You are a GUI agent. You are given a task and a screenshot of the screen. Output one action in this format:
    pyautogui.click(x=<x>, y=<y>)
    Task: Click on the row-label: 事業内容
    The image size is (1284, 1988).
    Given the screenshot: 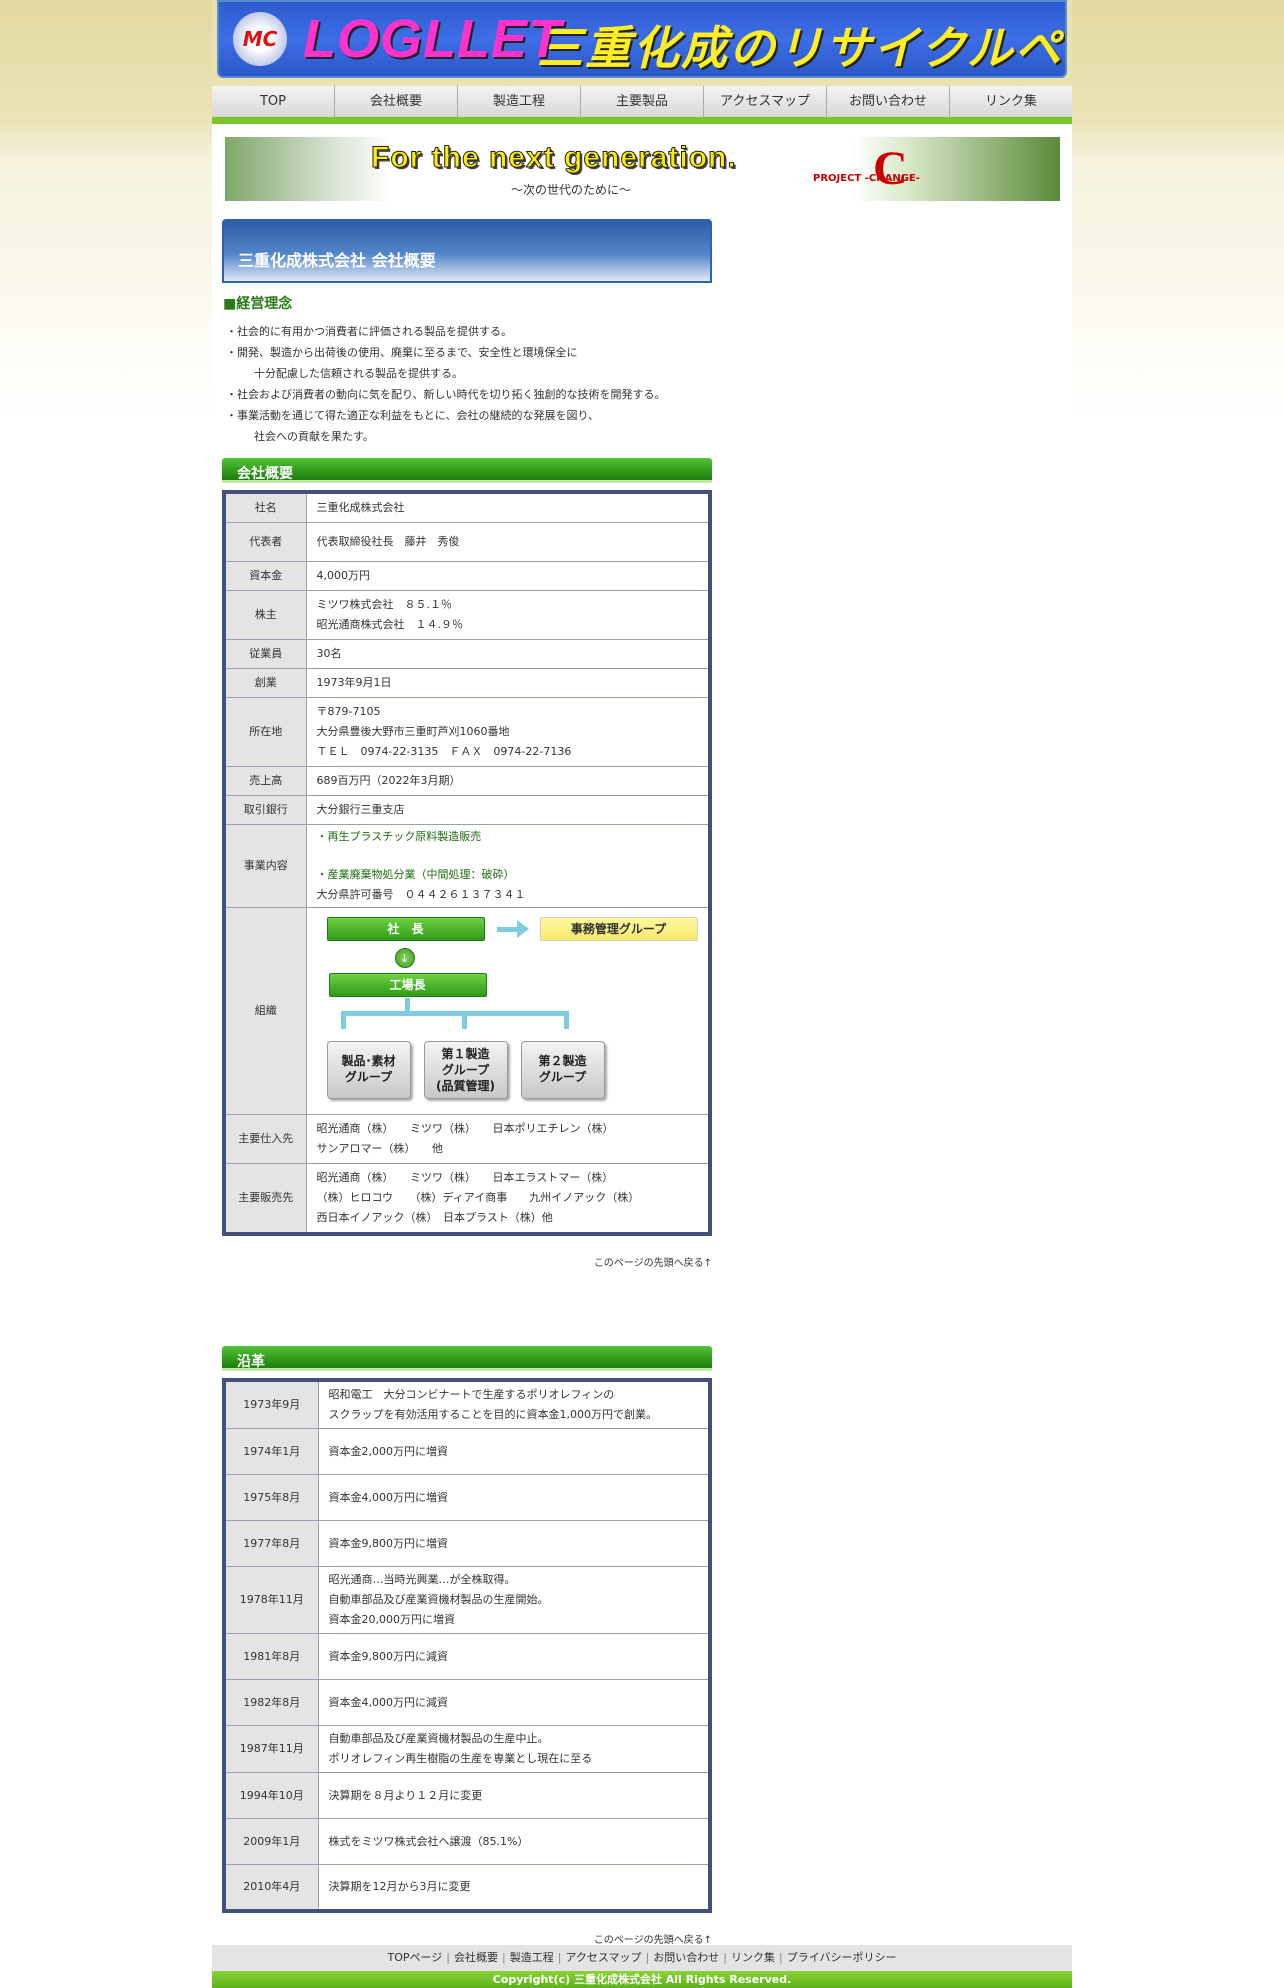 What is the action you would take?
    pyautogui.click(x=265, y=866)
    